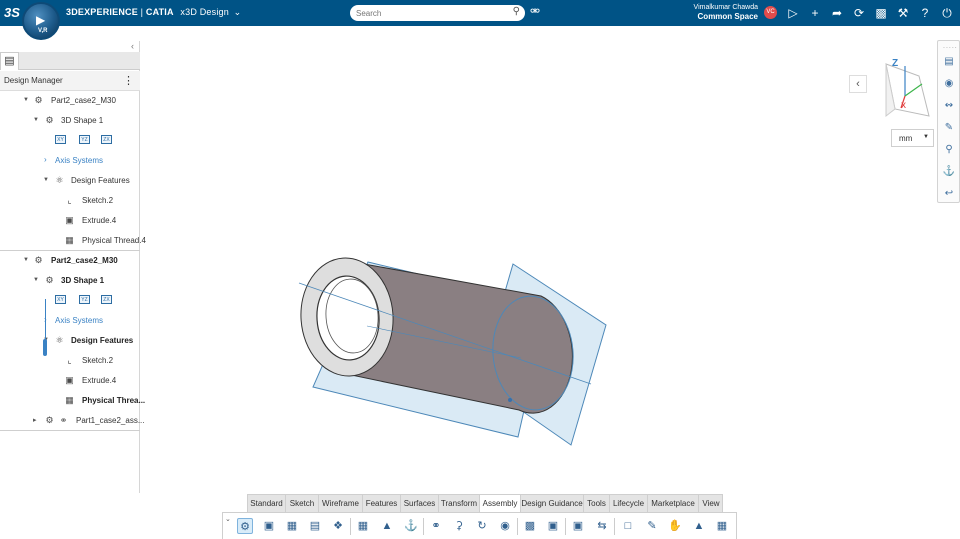 The height and width of the screenshot is (539, 960). I want to click on caret-right-icon: ▸, so click(35, 420).